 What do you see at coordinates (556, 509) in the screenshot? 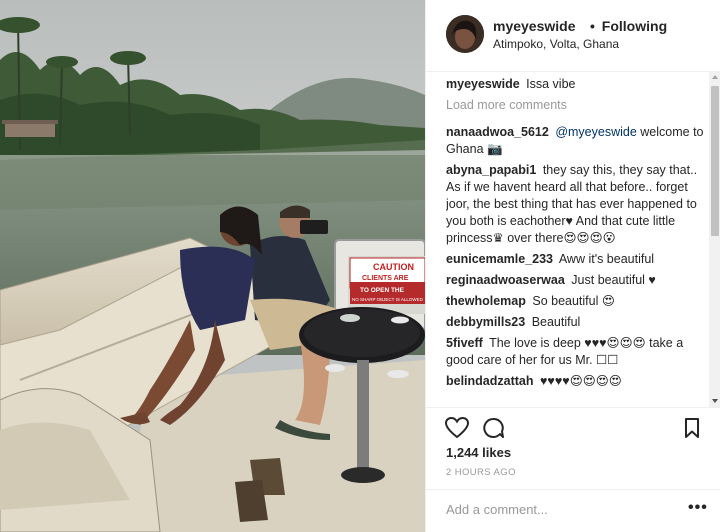
I see `add-comment-input` at bounding box center [556, 509].